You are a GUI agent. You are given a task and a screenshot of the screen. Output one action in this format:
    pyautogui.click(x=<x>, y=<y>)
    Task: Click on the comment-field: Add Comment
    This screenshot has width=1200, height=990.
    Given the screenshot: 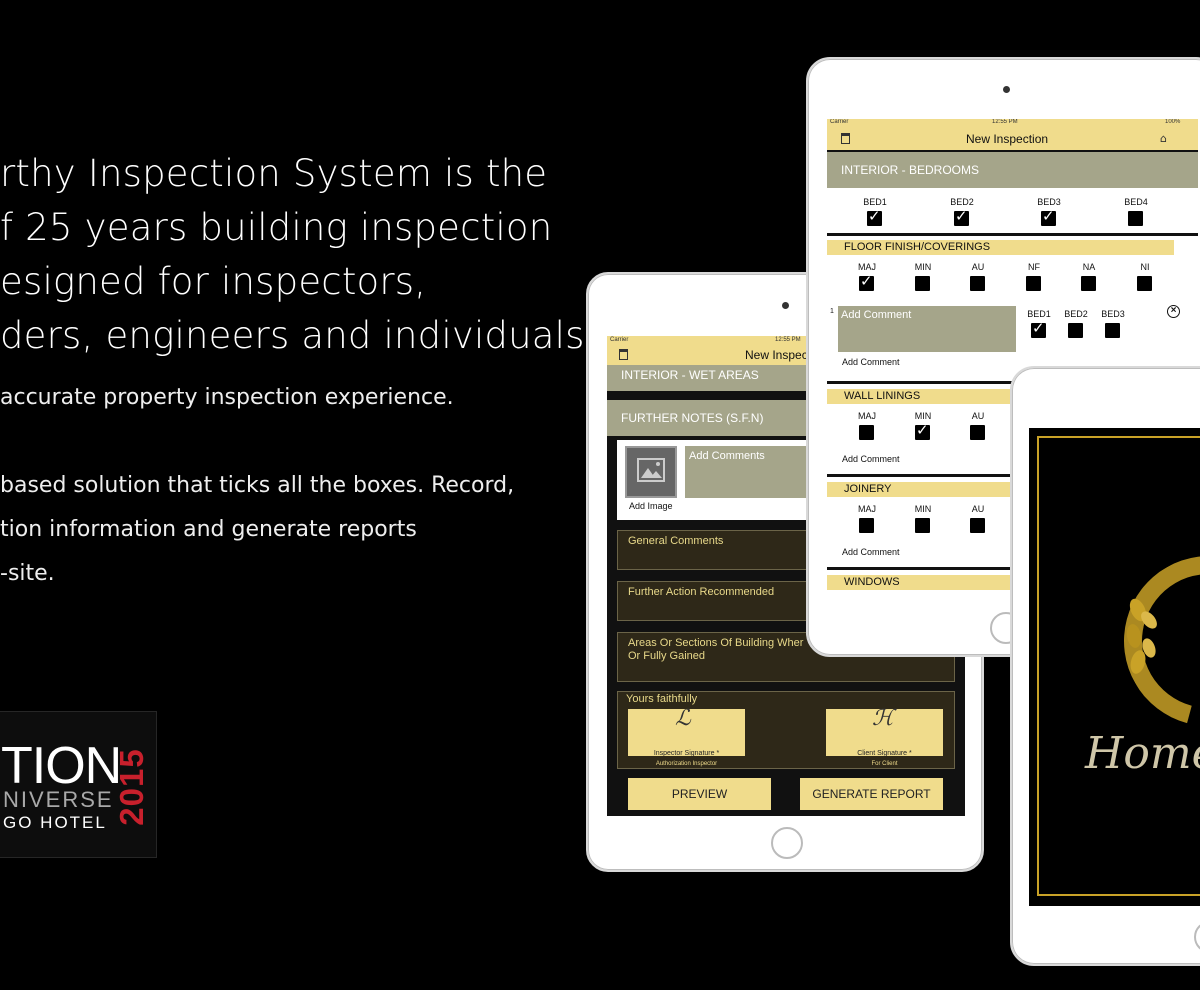 What is the action you would take?
    pyautogui.click(x=927, y=329)
    